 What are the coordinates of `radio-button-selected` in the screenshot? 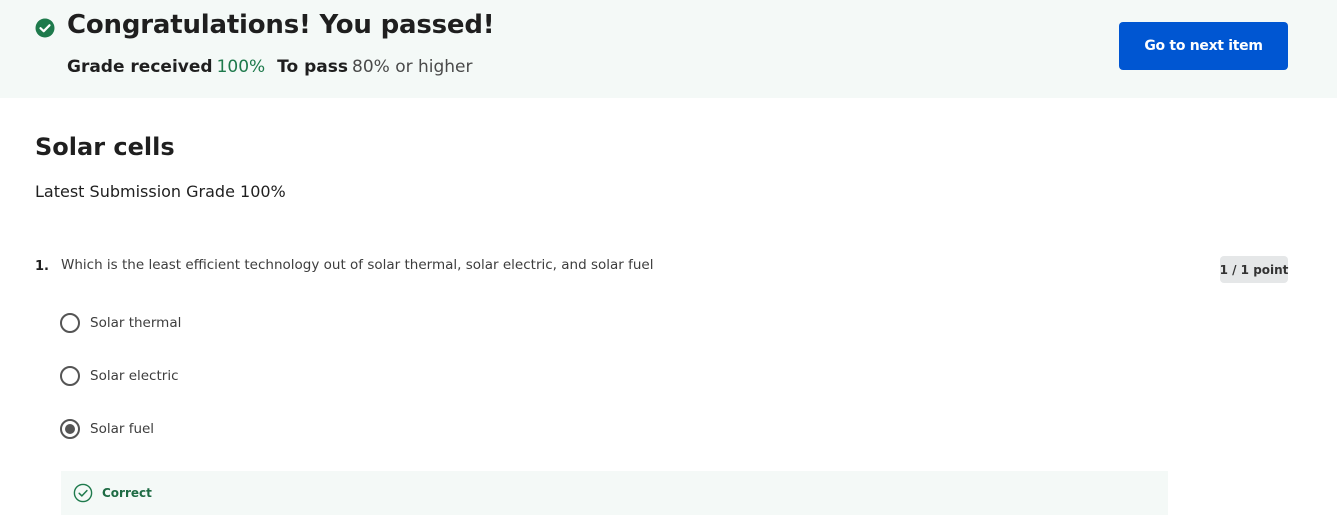 It's located at (70, 429).